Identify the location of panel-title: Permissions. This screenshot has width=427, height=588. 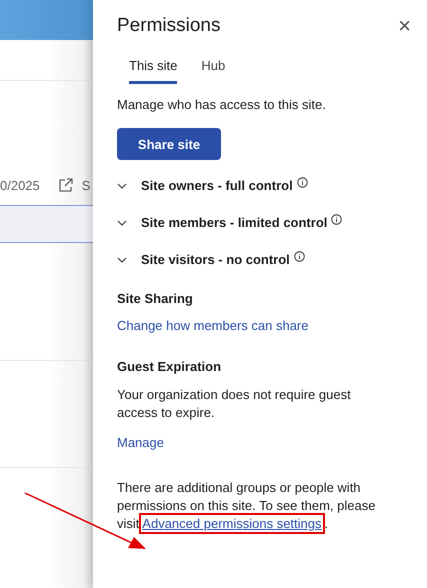
(168, 26).